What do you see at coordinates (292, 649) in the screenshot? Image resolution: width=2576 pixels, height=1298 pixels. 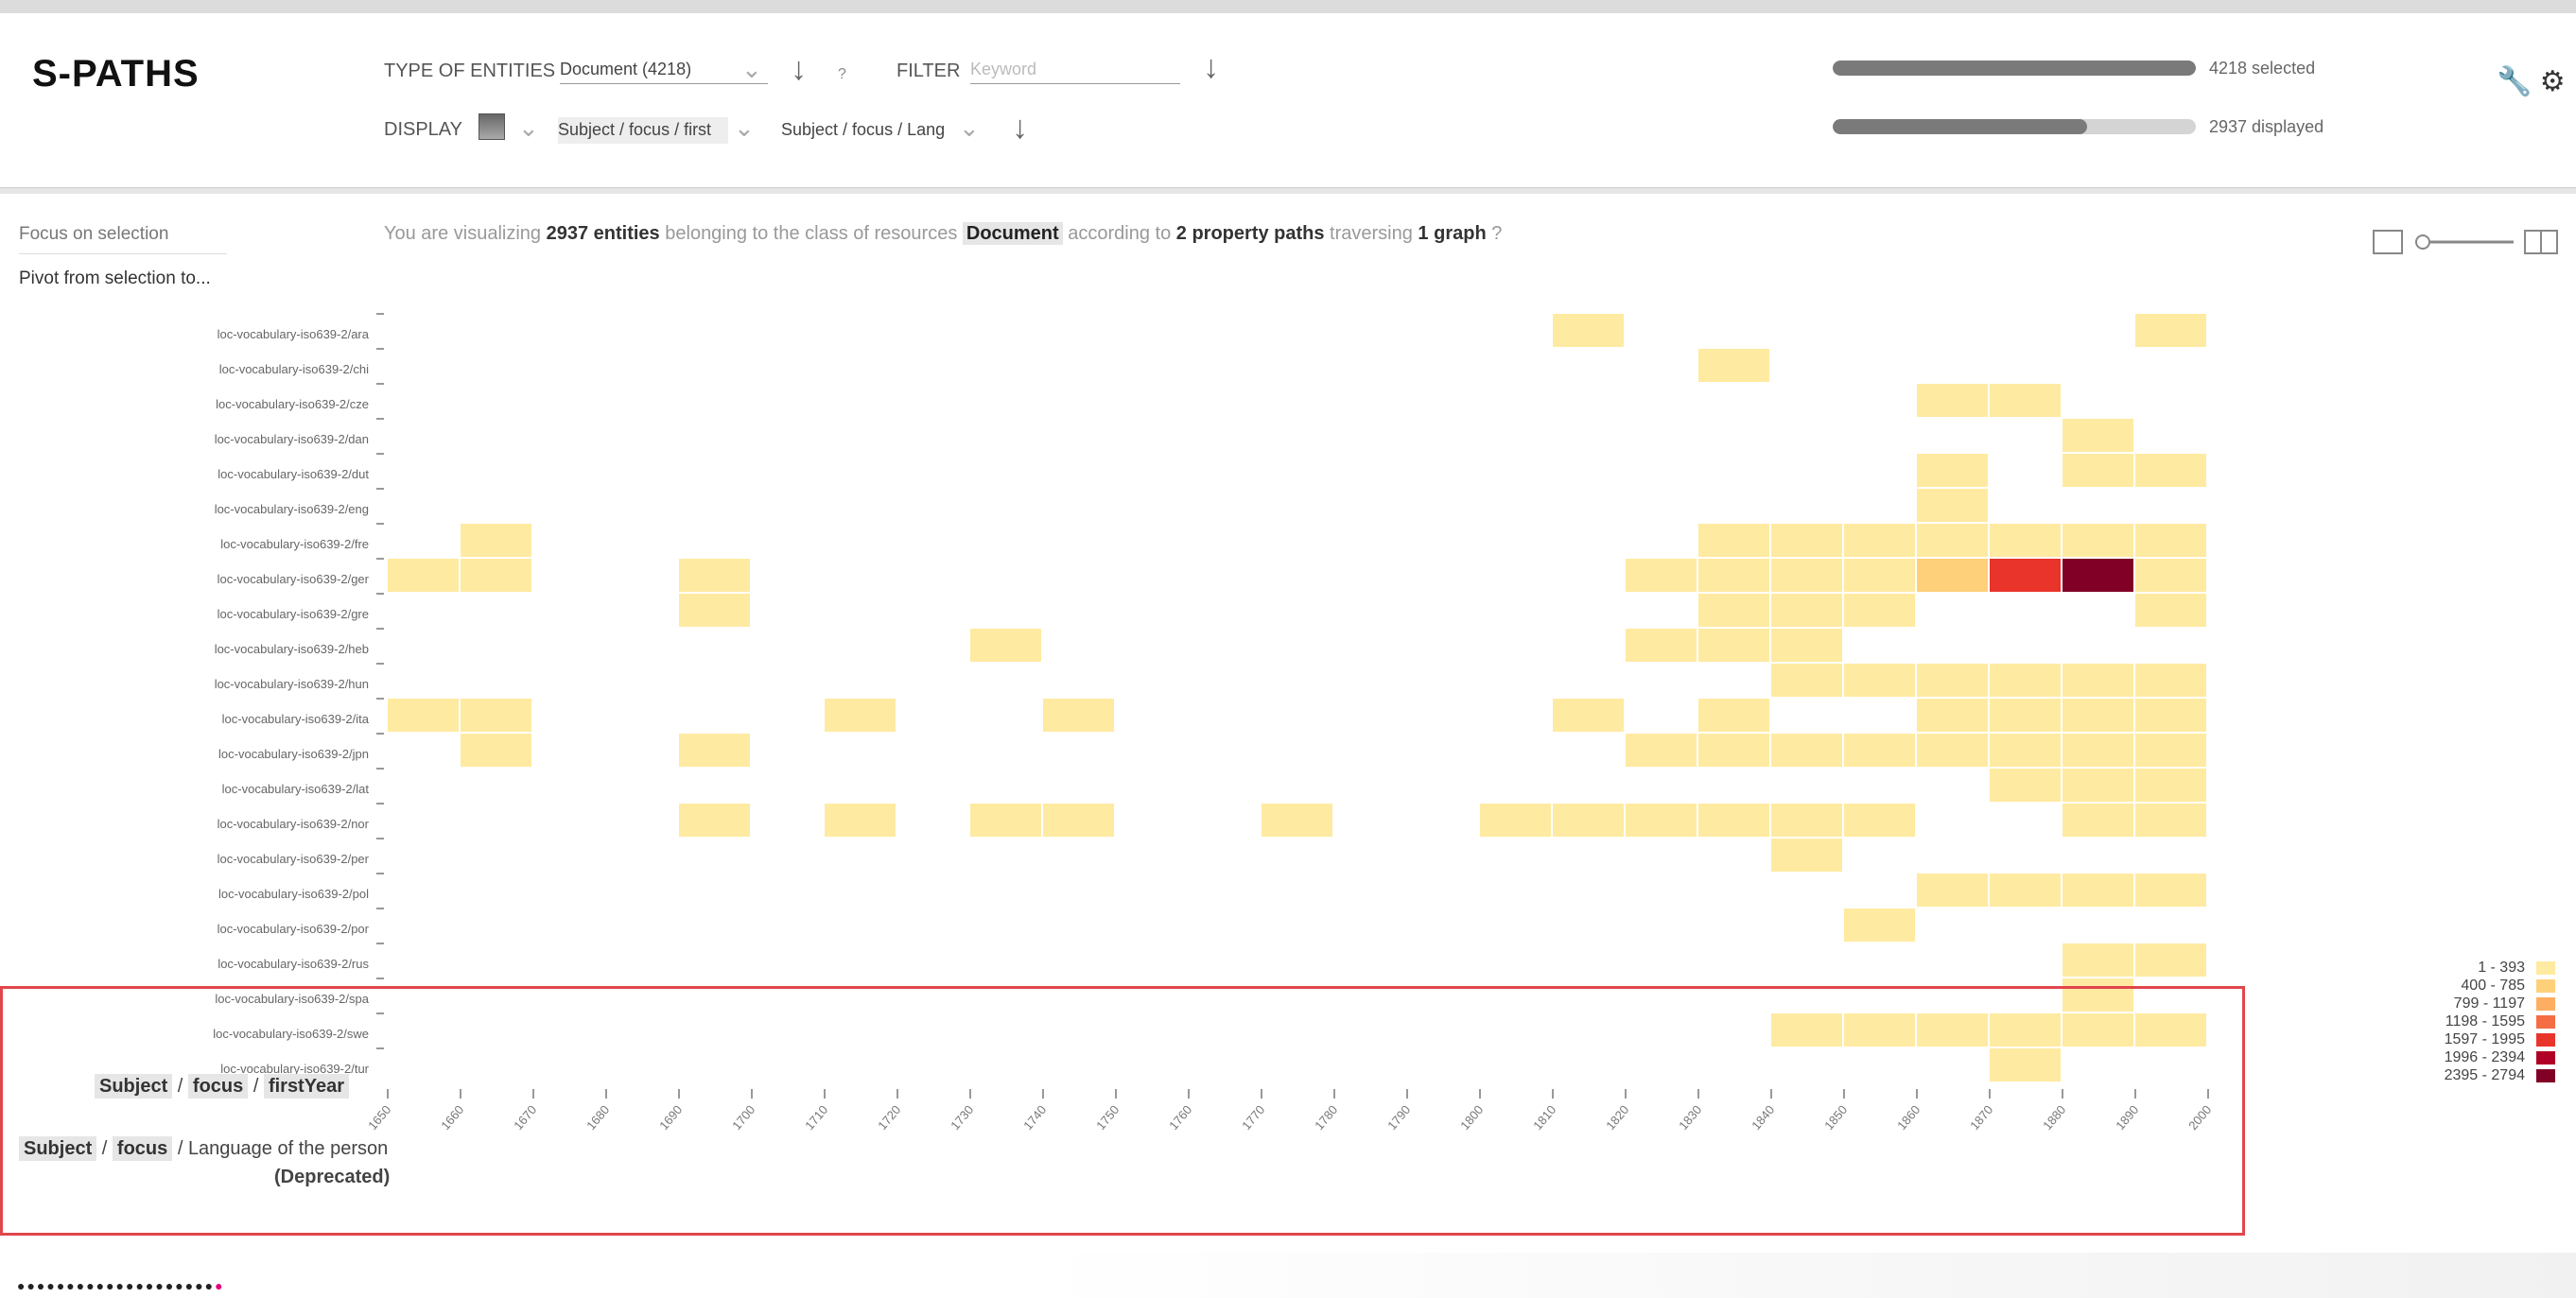 I see `y-tick-label: loc-vocabulary-iso639-2/heb` at bounding box center [292, 649].